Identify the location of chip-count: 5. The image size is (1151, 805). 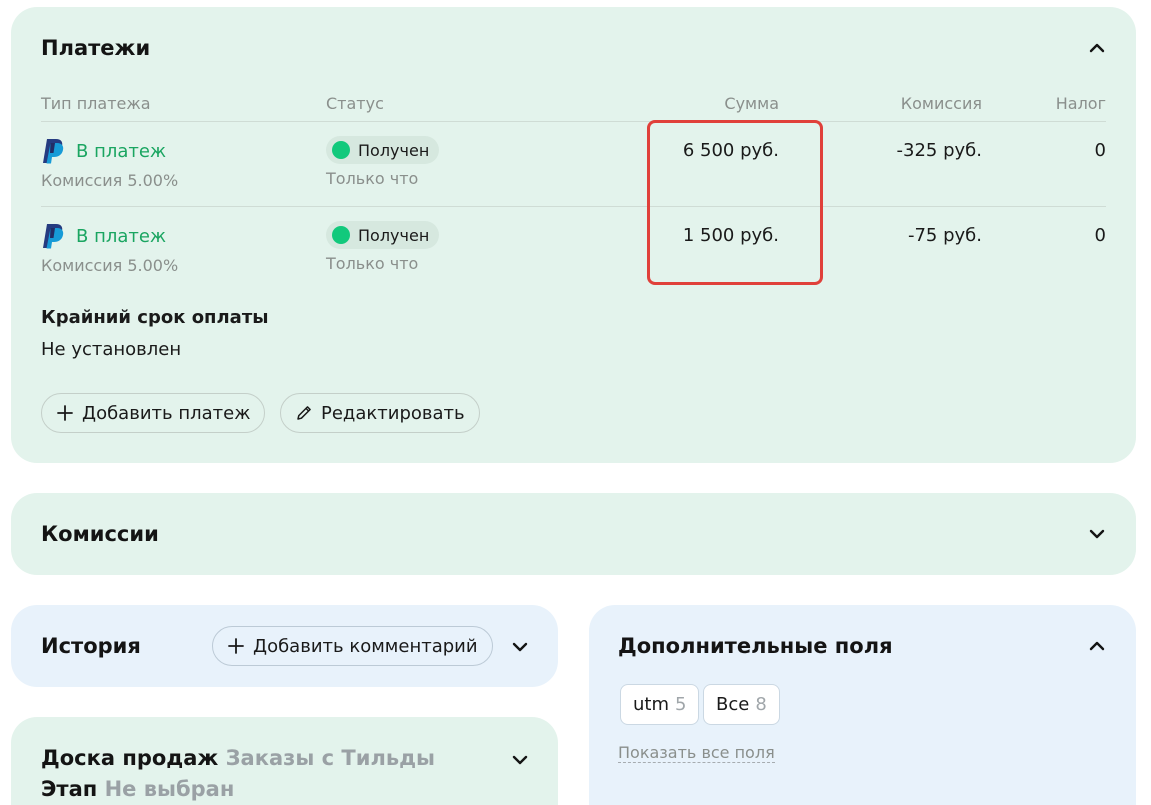
(681, 704).